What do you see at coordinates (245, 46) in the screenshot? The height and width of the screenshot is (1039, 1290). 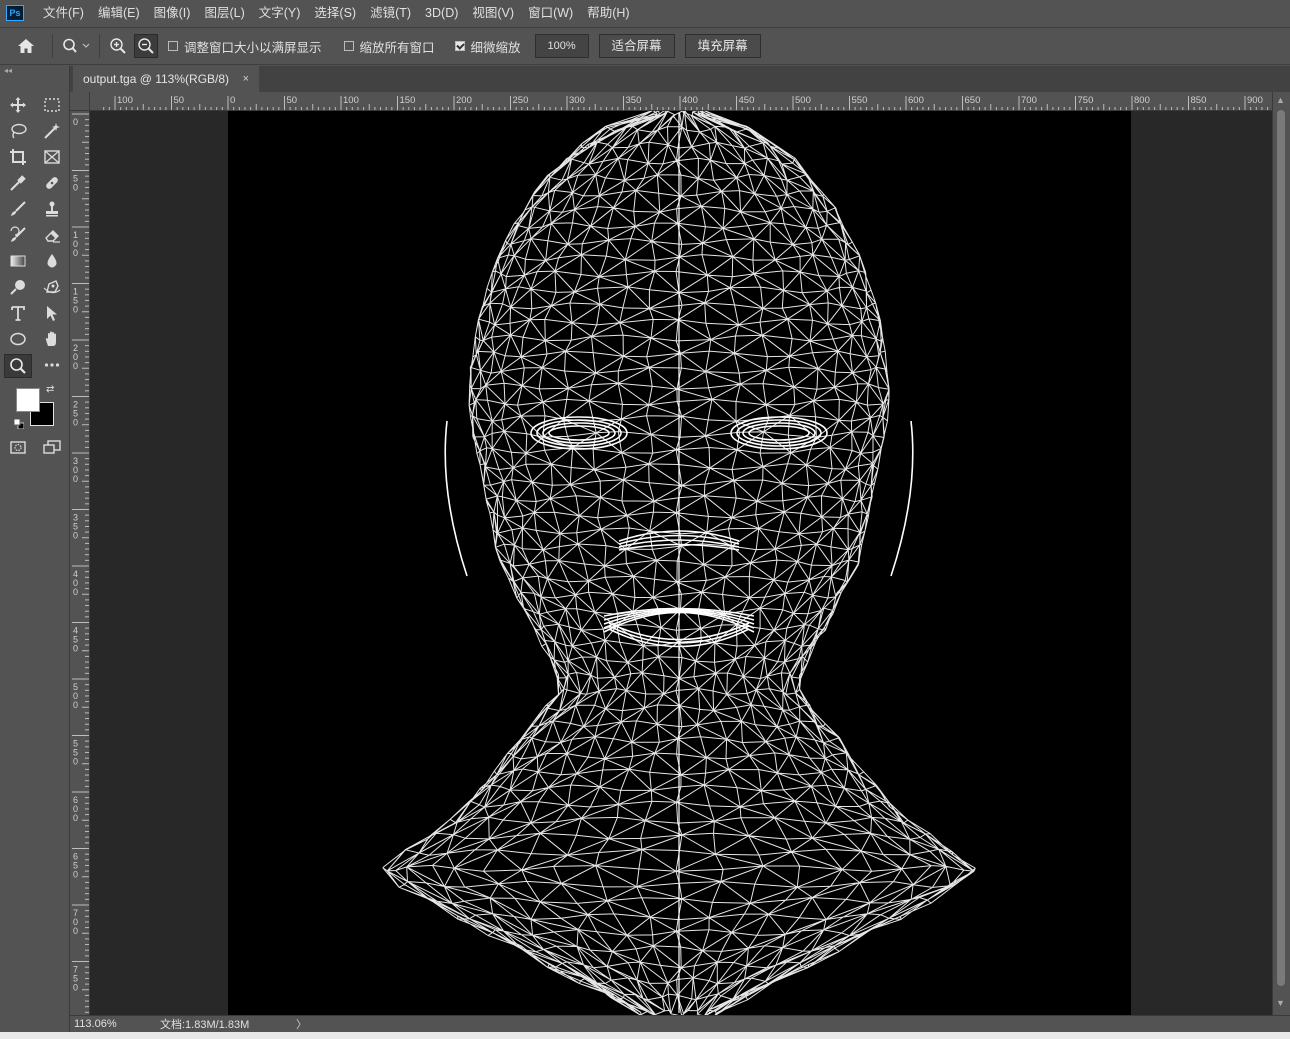 I see `resize-windows-option: 调整窗口大小以满屏显示` at bounding box center [245, 46].